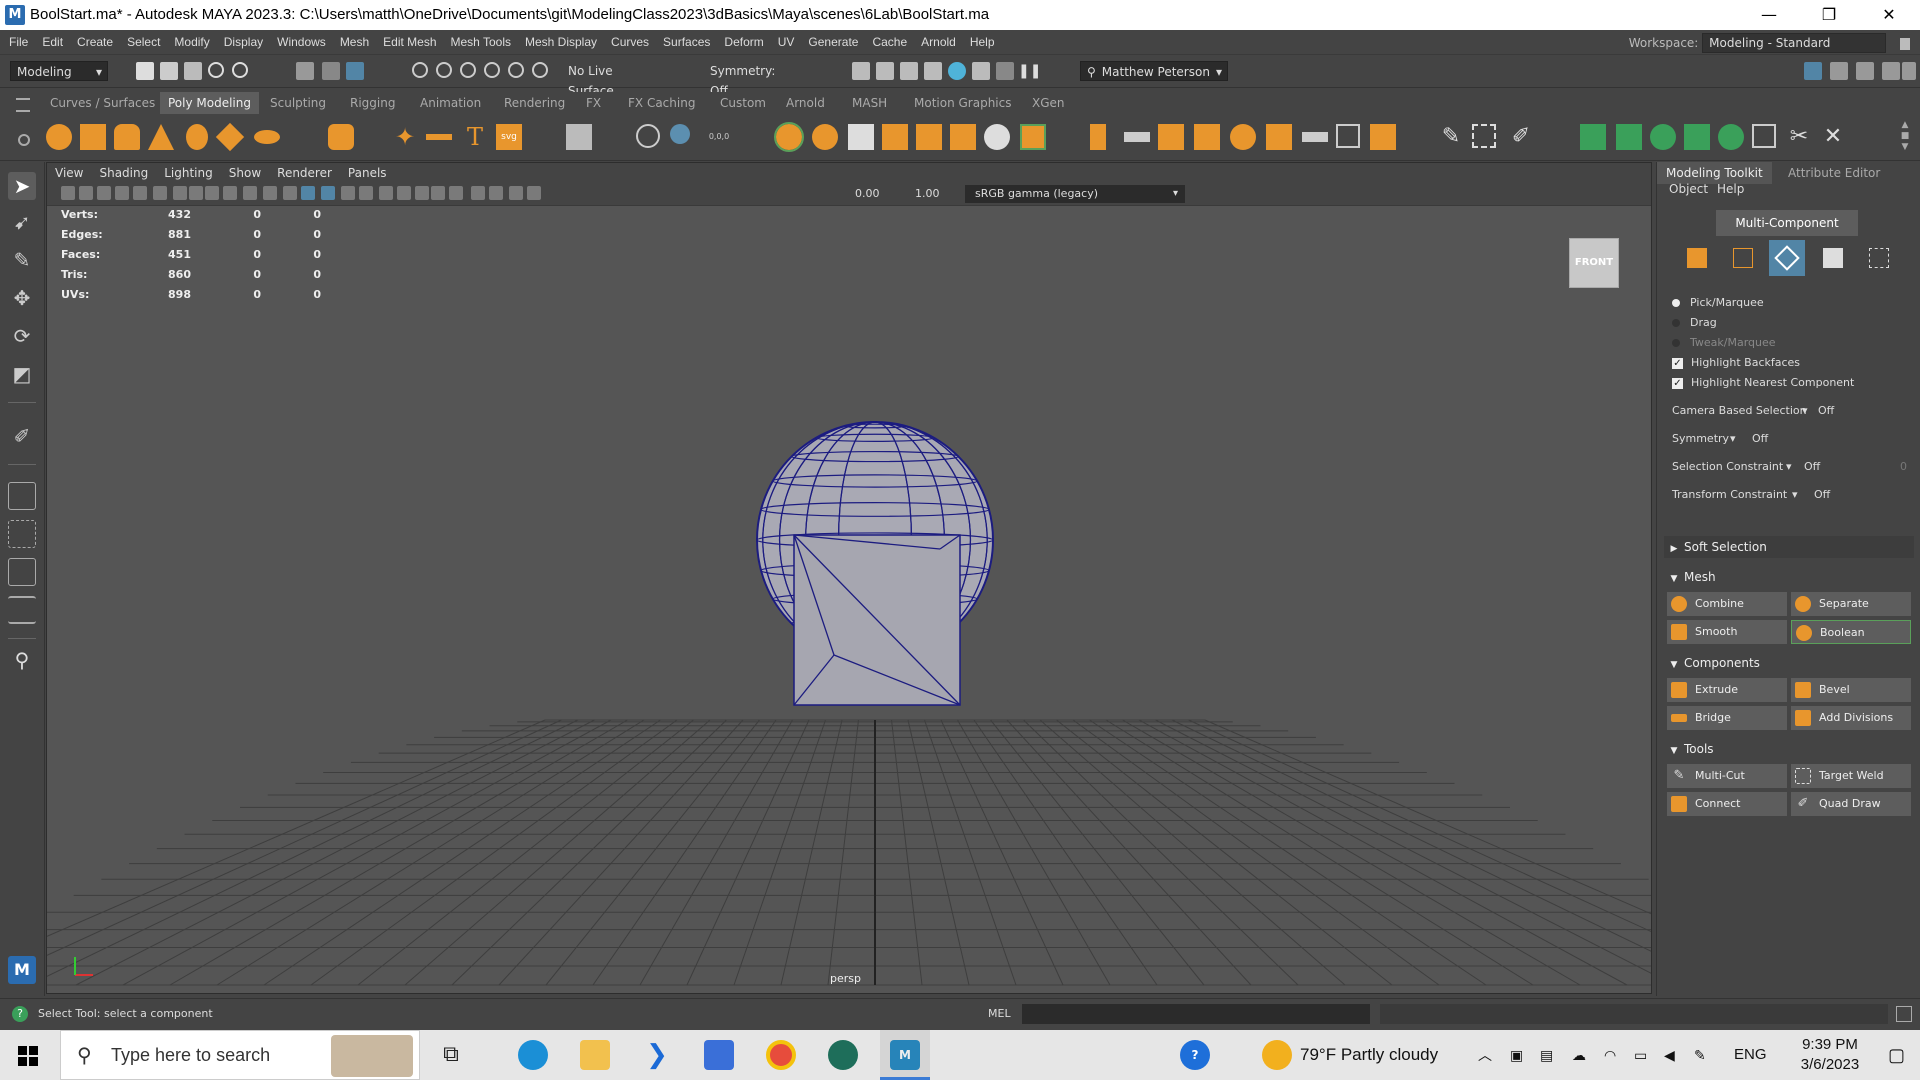 This screenshot has height=1080, width=1920. Describe the element at coordinates (240, 1055) in the screenshot. I see `taskbar-search: ⚲ Type here to search` at that location.